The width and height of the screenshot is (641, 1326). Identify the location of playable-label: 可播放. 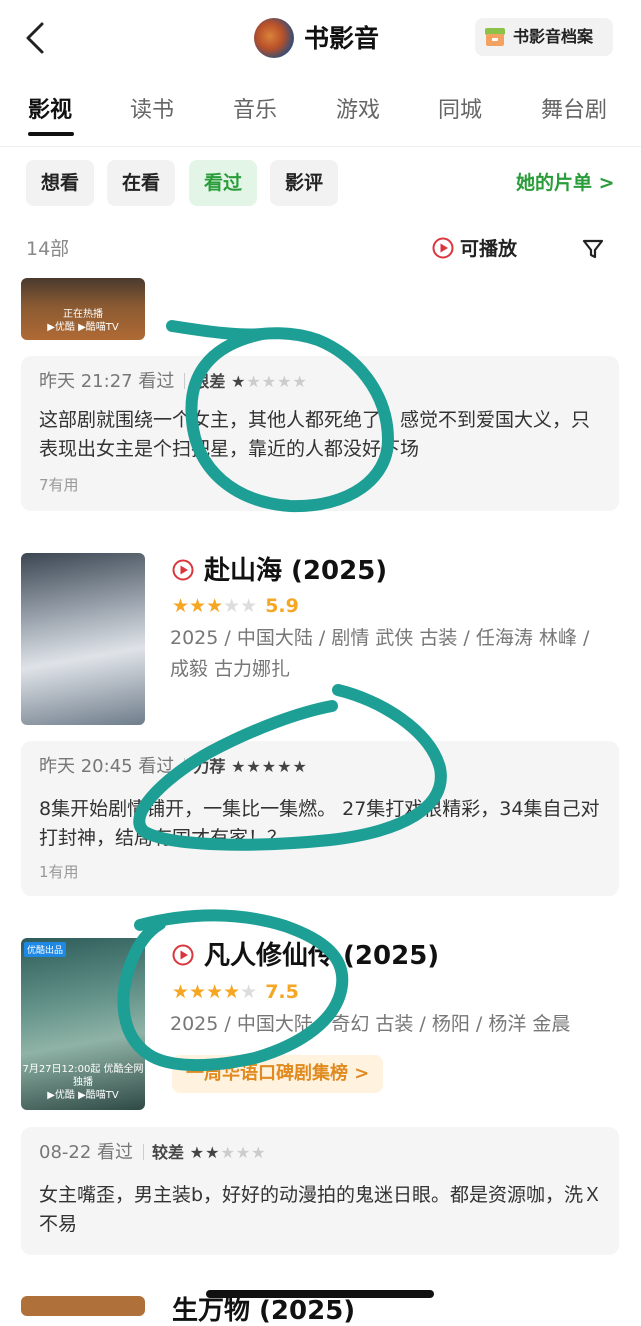
(489, 249).